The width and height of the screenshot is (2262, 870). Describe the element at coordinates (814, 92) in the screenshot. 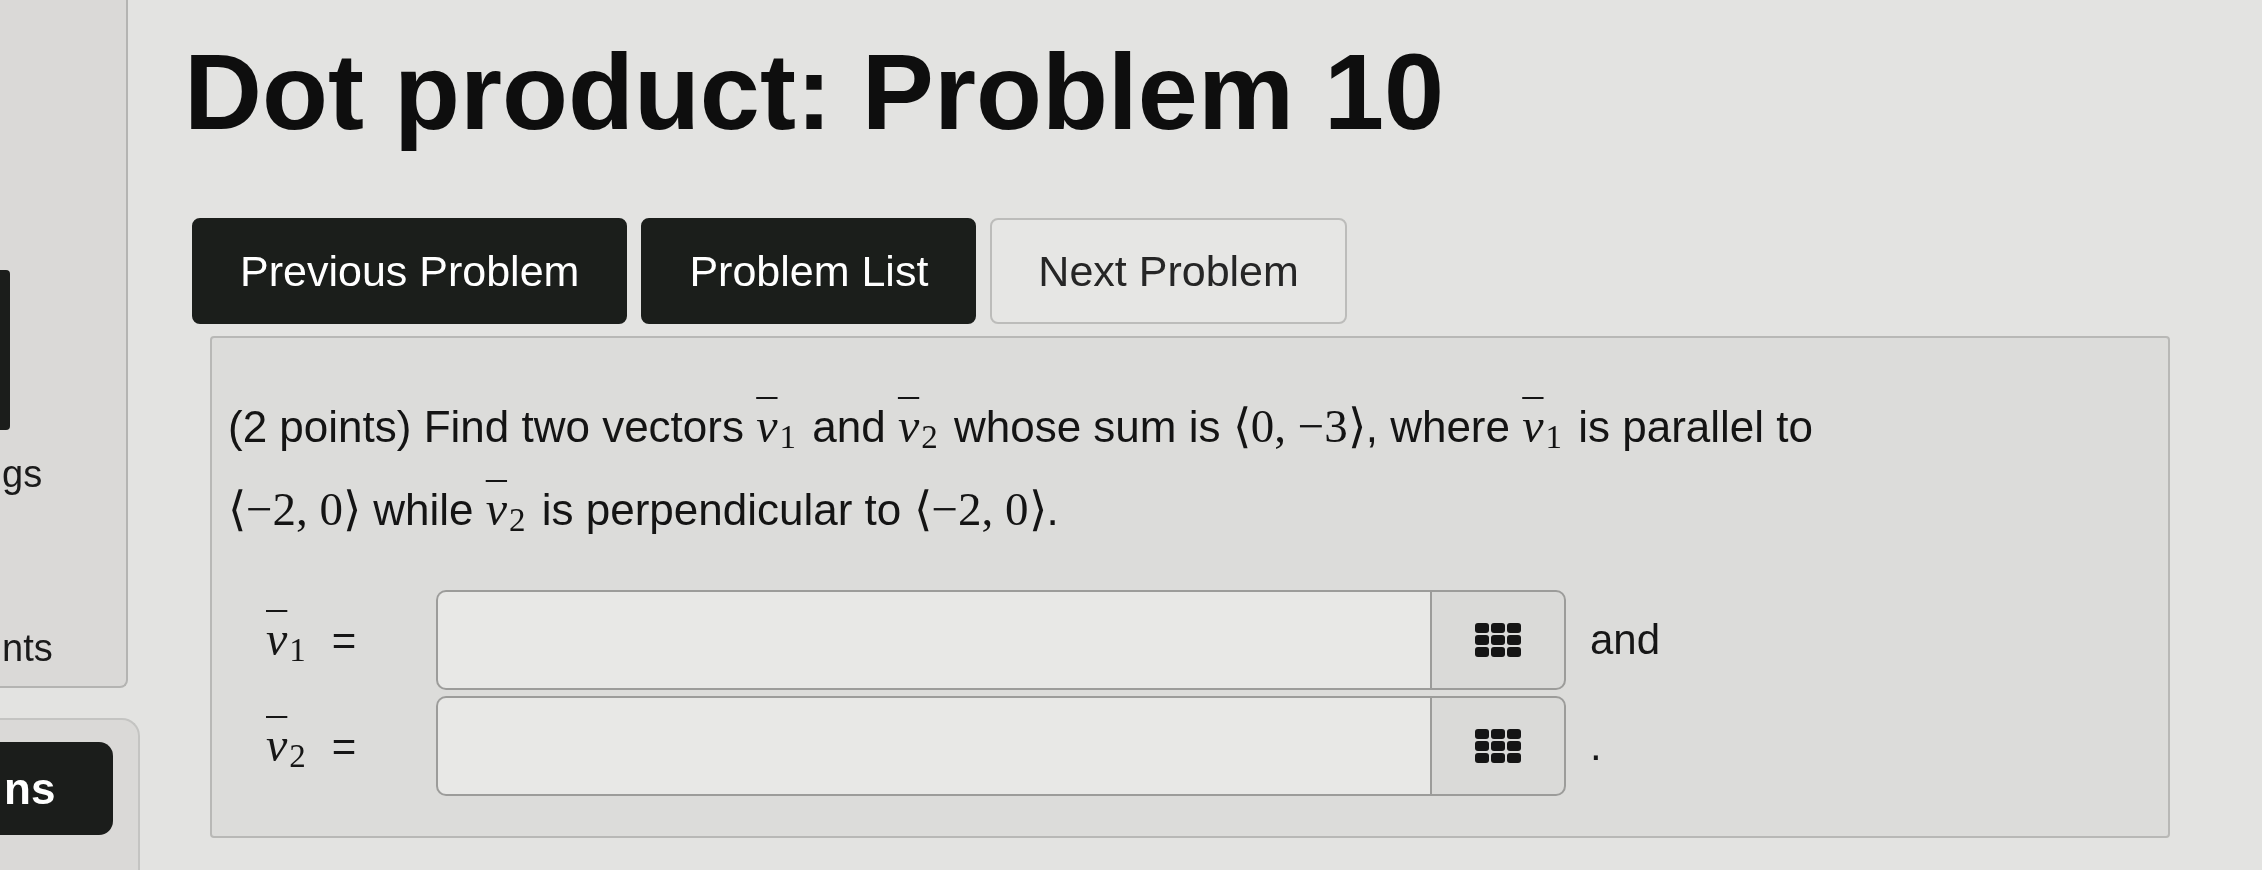

I see `page-title: Dot product: Problem 10` at that location.